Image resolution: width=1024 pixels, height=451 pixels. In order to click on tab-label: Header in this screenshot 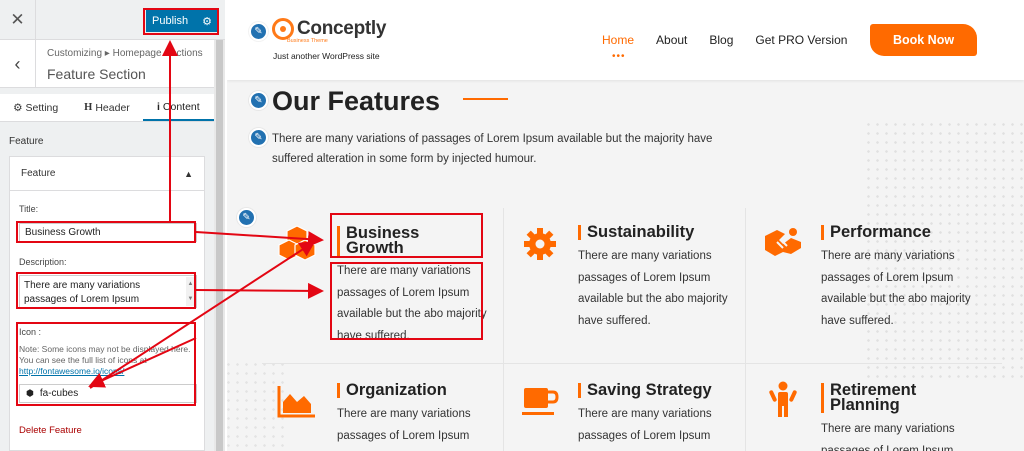, I will do `click(112, 107)`.